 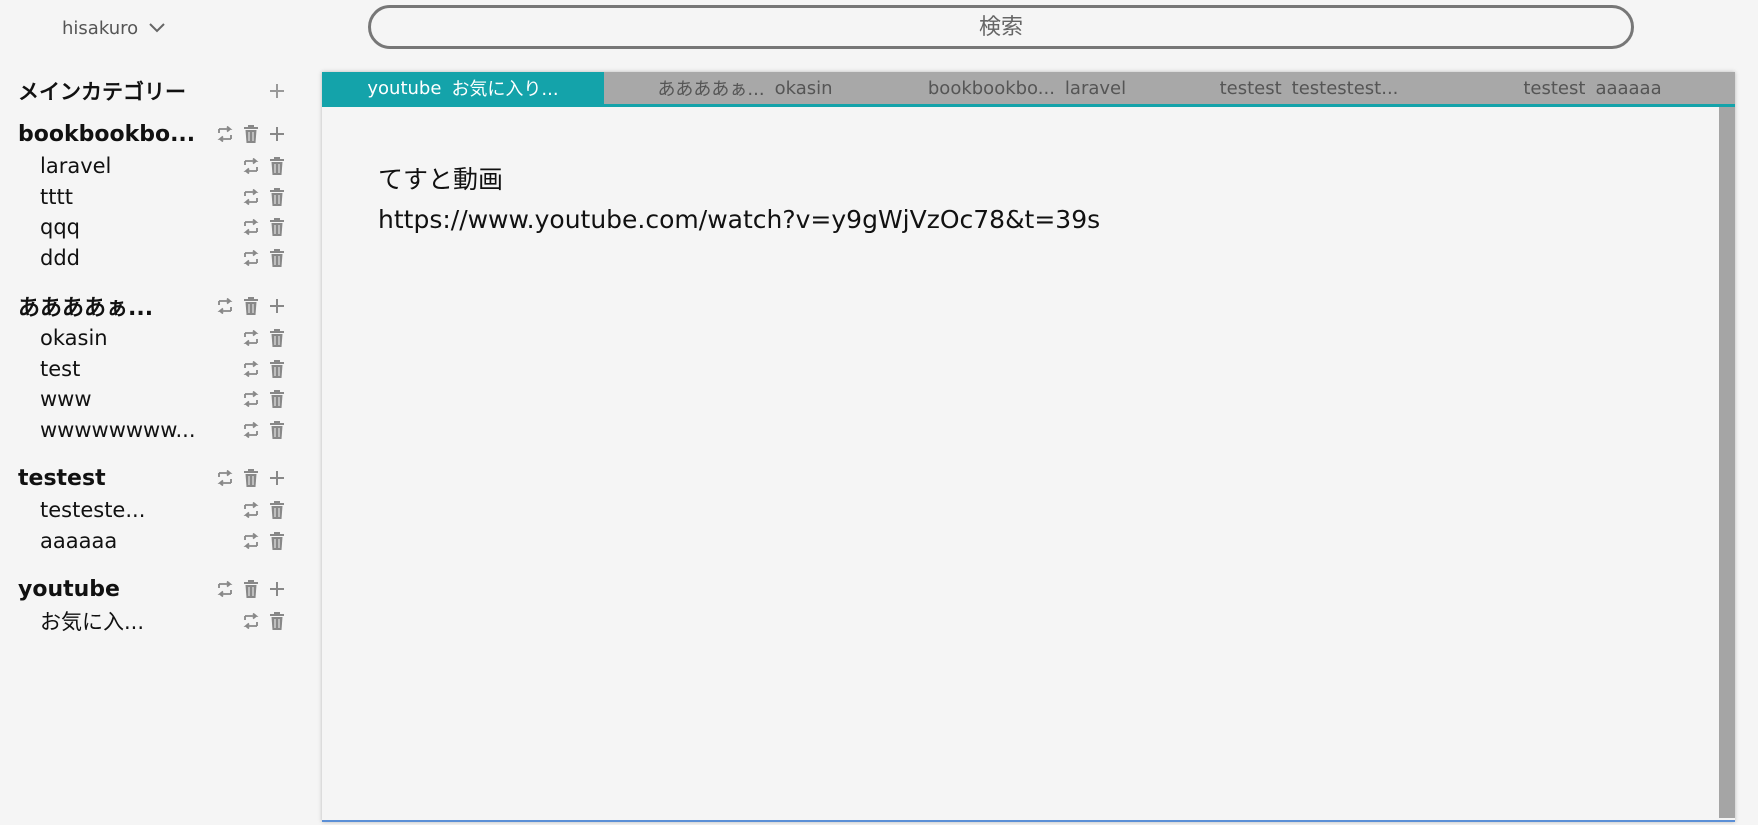 I want to click on category-name: youtube, so click(x=69, y=589).